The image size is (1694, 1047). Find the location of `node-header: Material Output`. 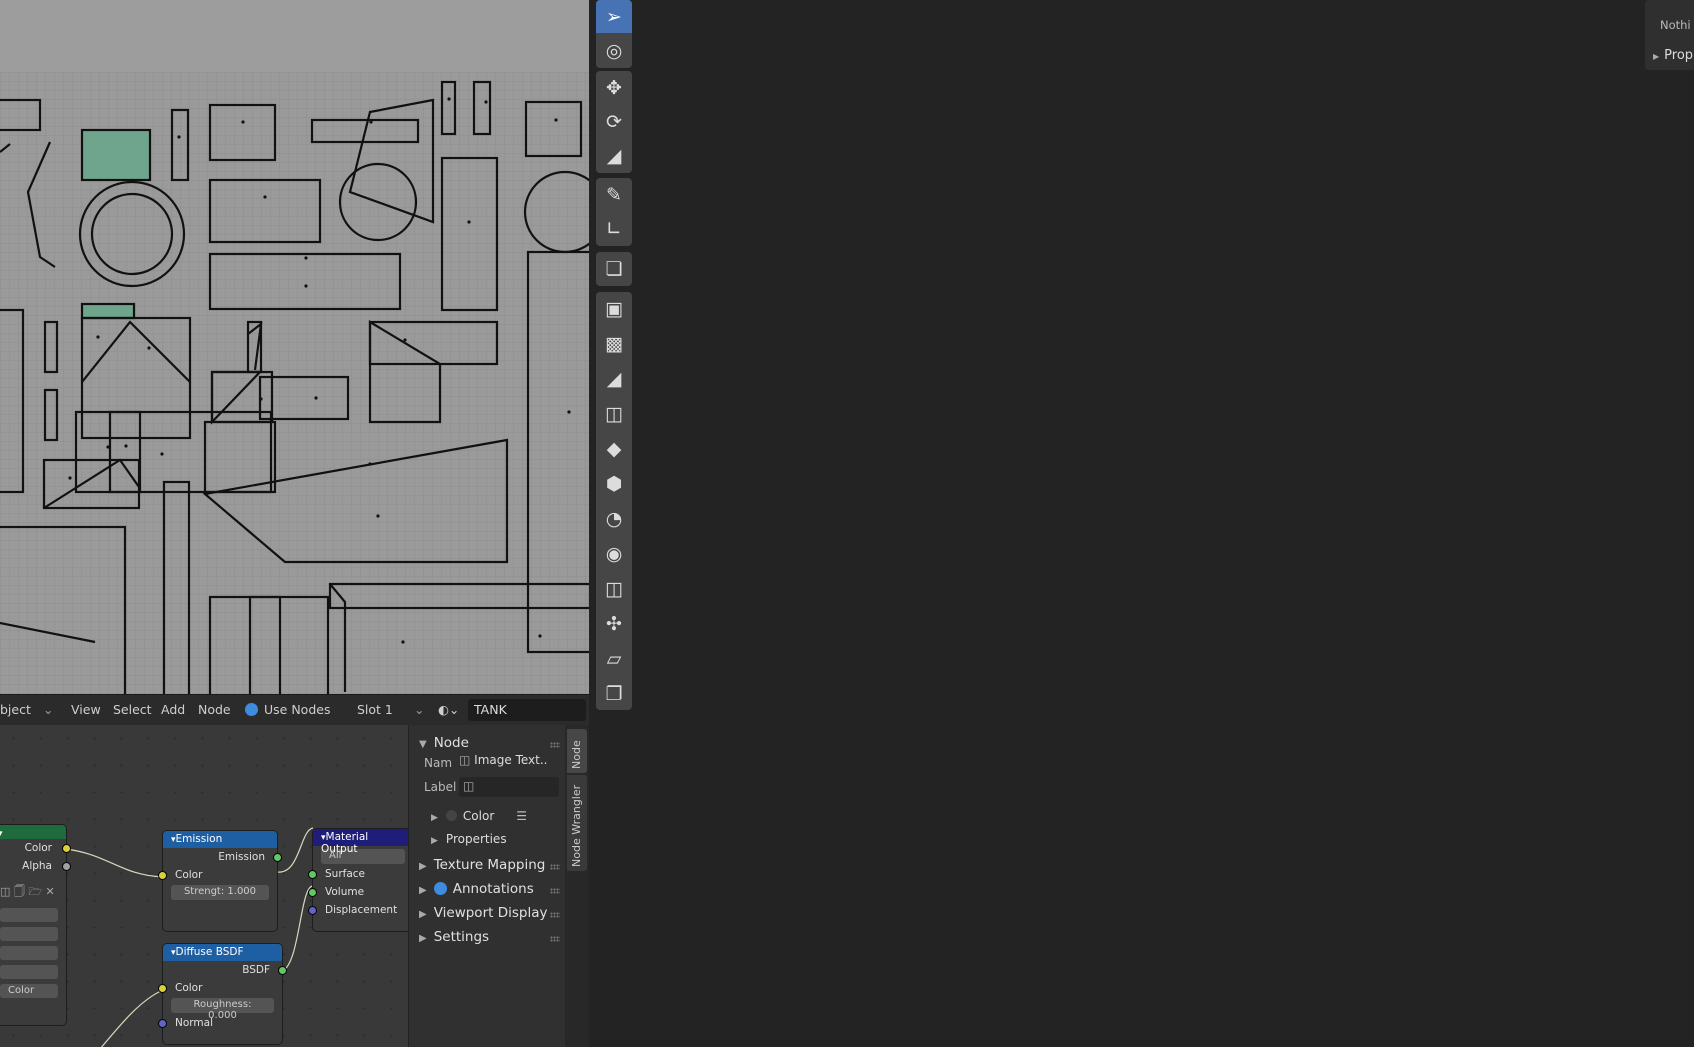

node-header: Material Output is located at coordinates (360, 842).